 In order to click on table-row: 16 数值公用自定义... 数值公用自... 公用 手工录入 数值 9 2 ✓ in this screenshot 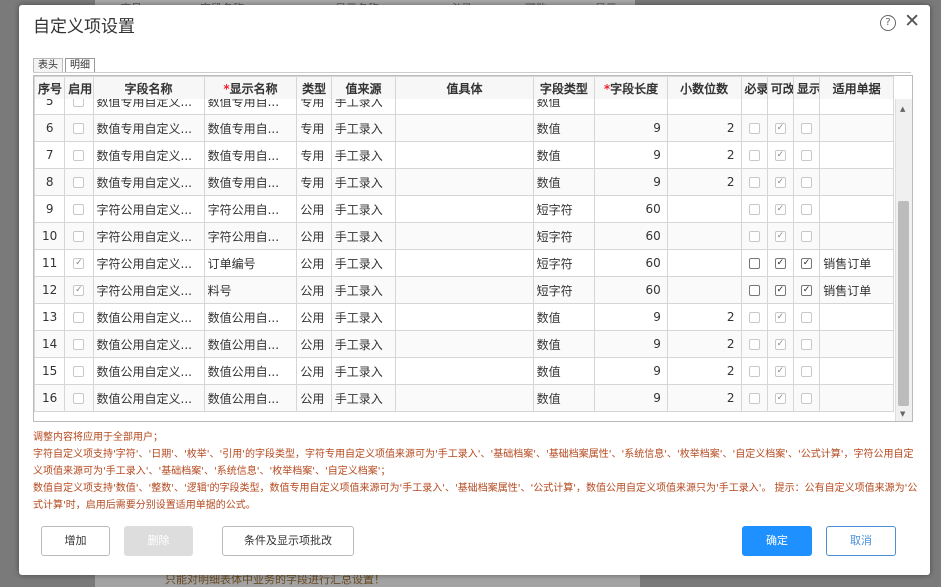, I will do `click(464, 398)`.